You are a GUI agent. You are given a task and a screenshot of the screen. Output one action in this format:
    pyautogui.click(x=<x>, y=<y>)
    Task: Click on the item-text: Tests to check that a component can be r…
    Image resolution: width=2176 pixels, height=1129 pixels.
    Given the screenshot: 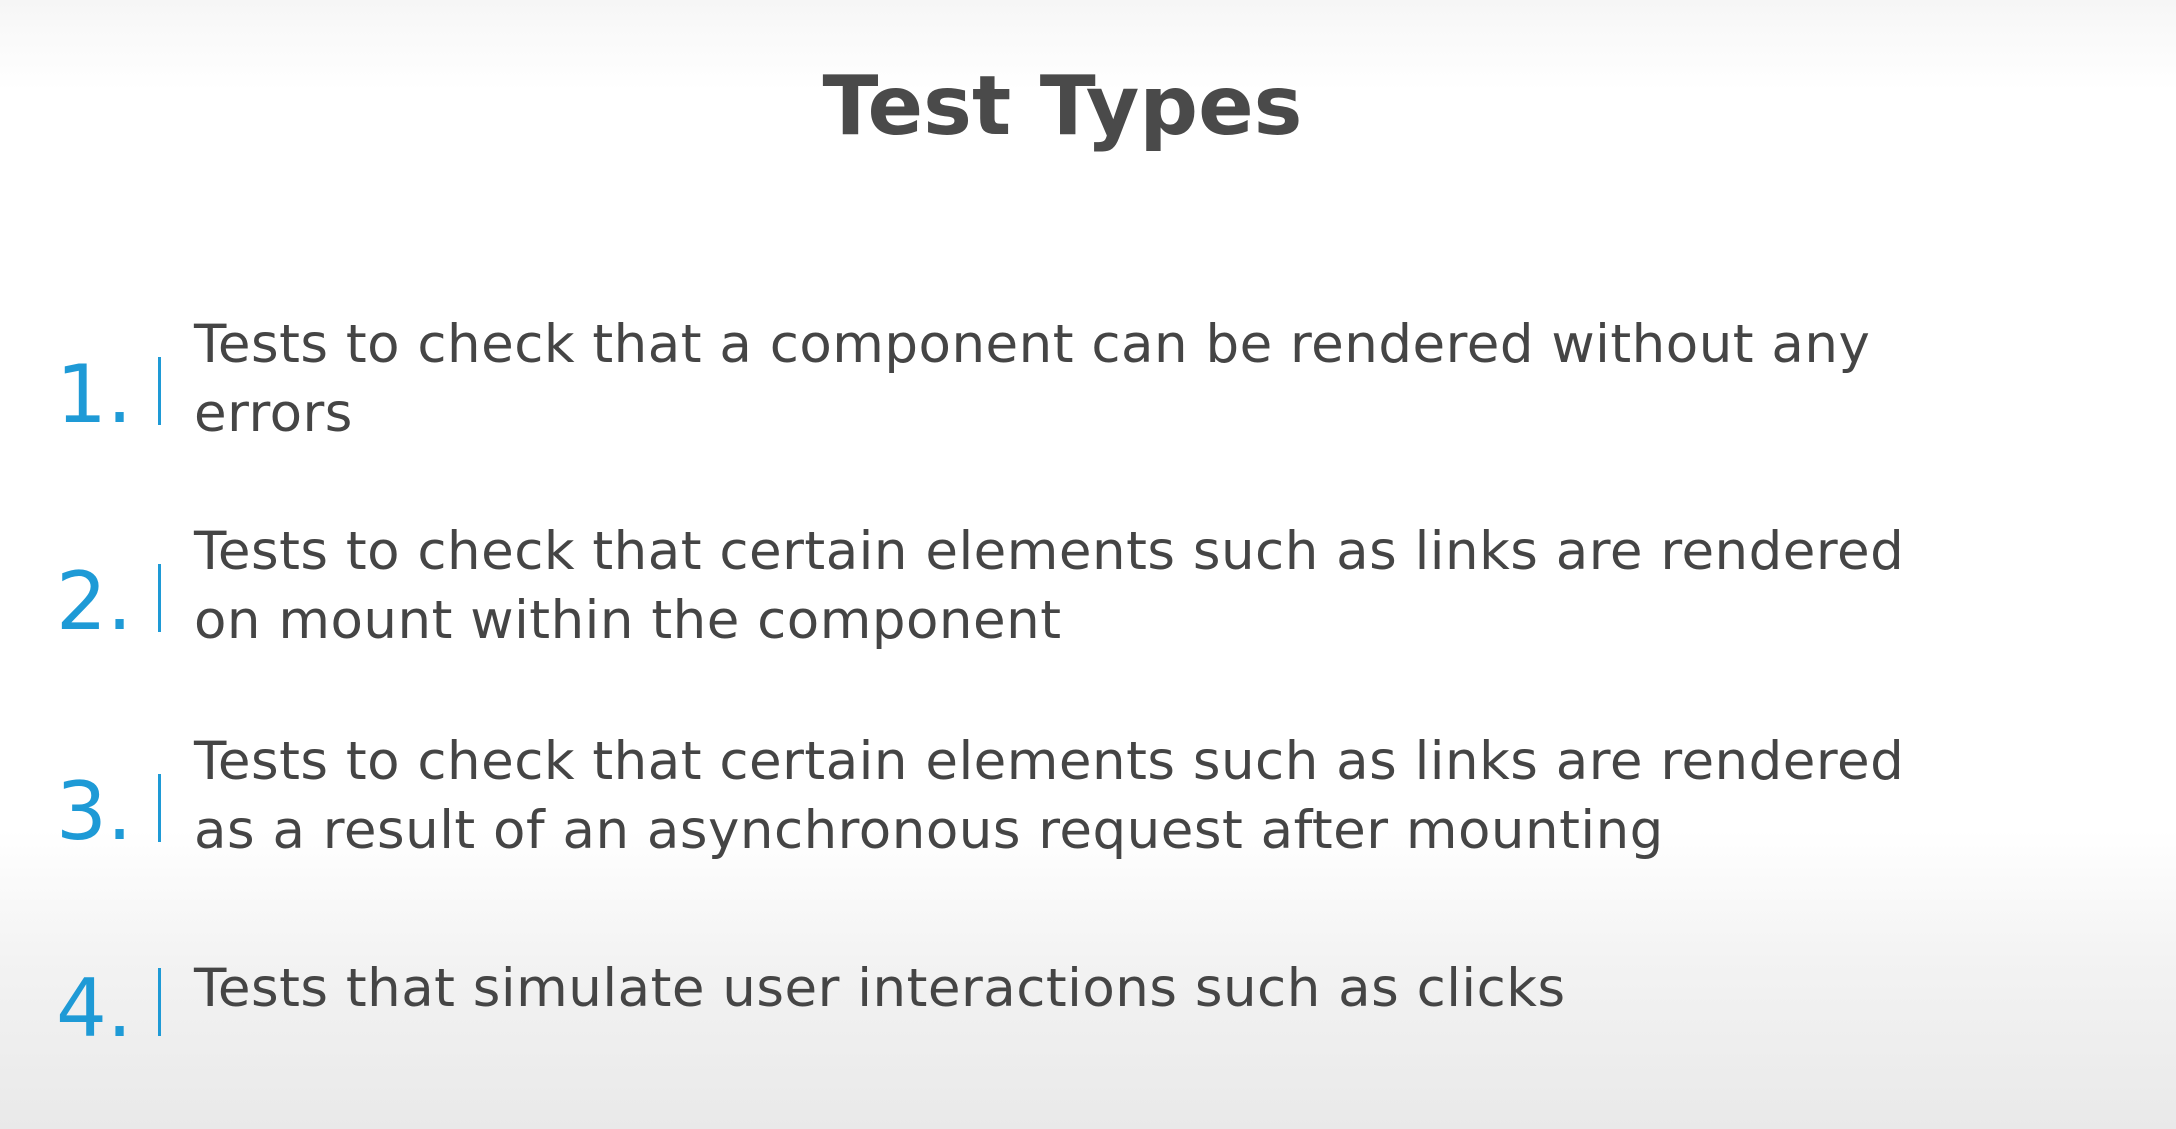 What is the action you would take?
    pyautogui.click(x=1164, y=379)
    